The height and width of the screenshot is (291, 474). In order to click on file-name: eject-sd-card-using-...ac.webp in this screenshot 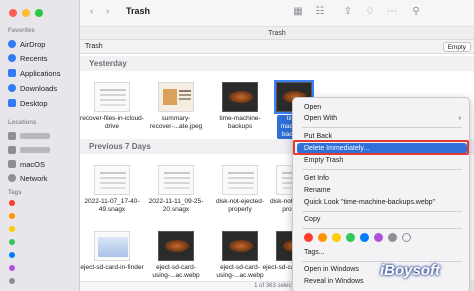, I will do `click(176, 271)`.